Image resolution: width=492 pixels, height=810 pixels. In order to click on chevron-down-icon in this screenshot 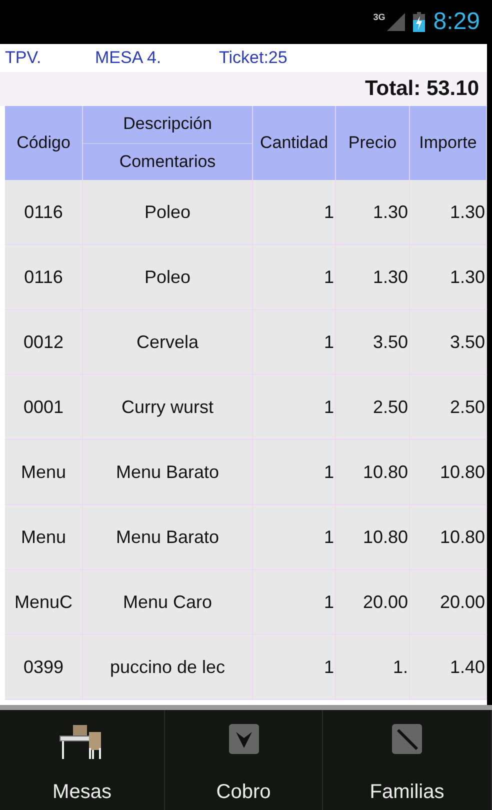, I will do `click(243, 739)`.